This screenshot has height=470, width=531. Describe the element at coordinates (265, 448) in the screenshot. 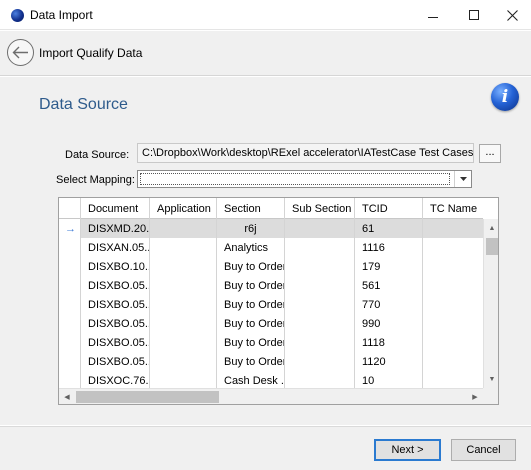

I see `footer-bar: Next > Cancel` at that location.